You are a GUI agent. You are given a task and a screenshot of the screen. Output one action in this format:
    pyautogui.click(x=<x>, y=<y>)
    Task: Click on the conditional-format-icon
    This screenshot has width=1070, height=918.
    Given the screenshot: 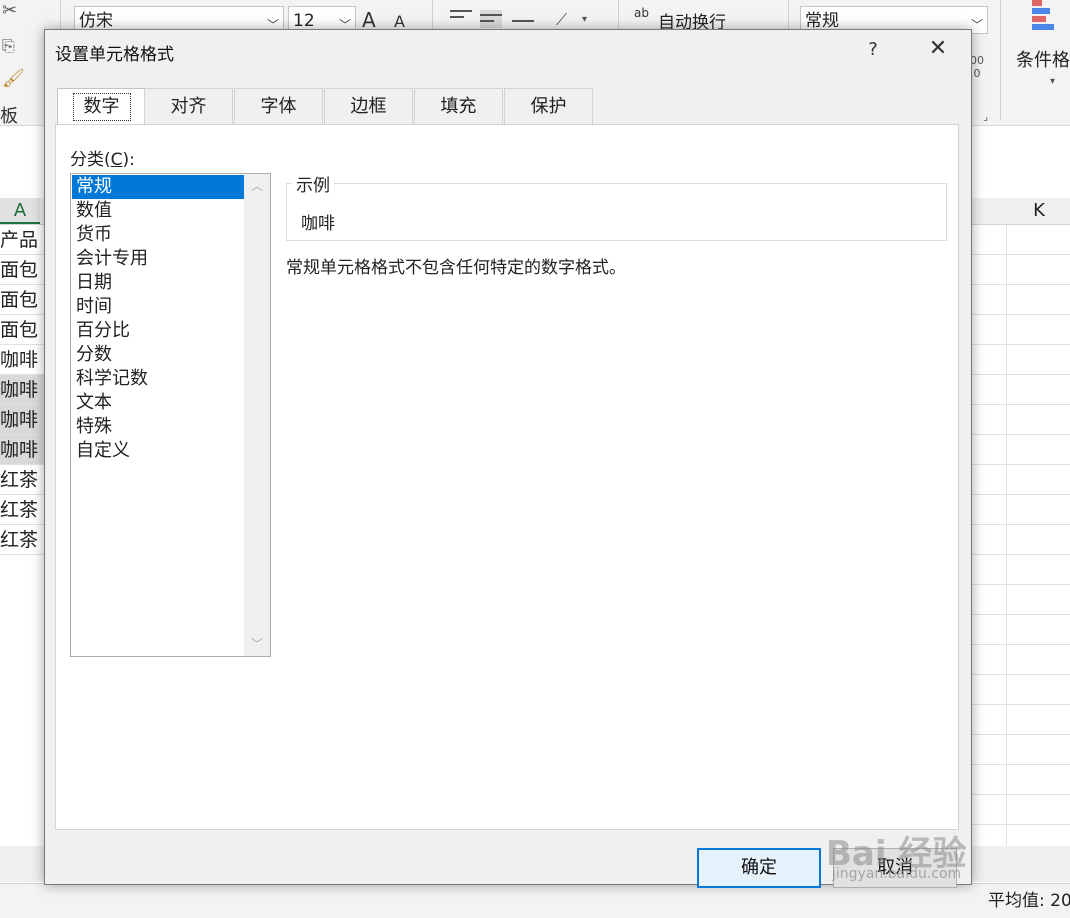 What is the action you would take?
    pyautogui.click(x=1046, y=20)
    